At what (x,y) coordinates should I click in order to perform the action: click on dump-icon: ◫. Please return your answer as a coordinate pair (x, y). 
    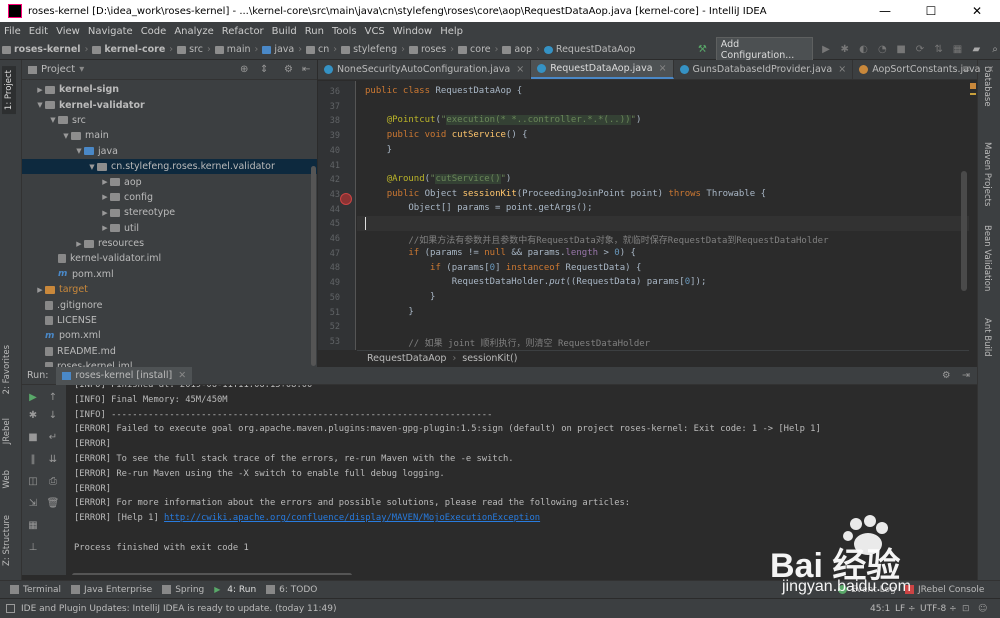
    Looking at the image, I should click on (33, 482).